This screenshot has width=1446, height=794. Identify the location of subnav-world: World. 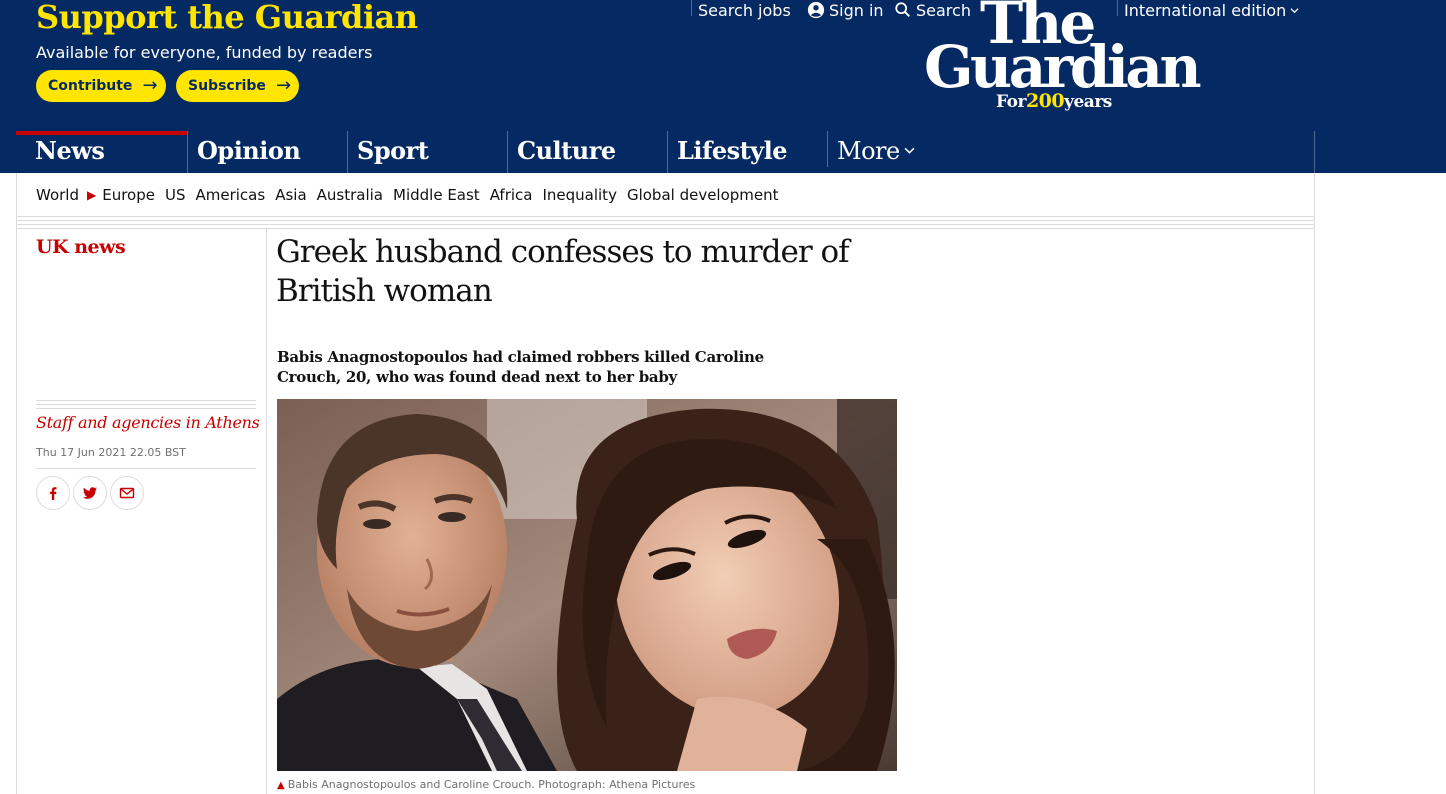
(57, 195).